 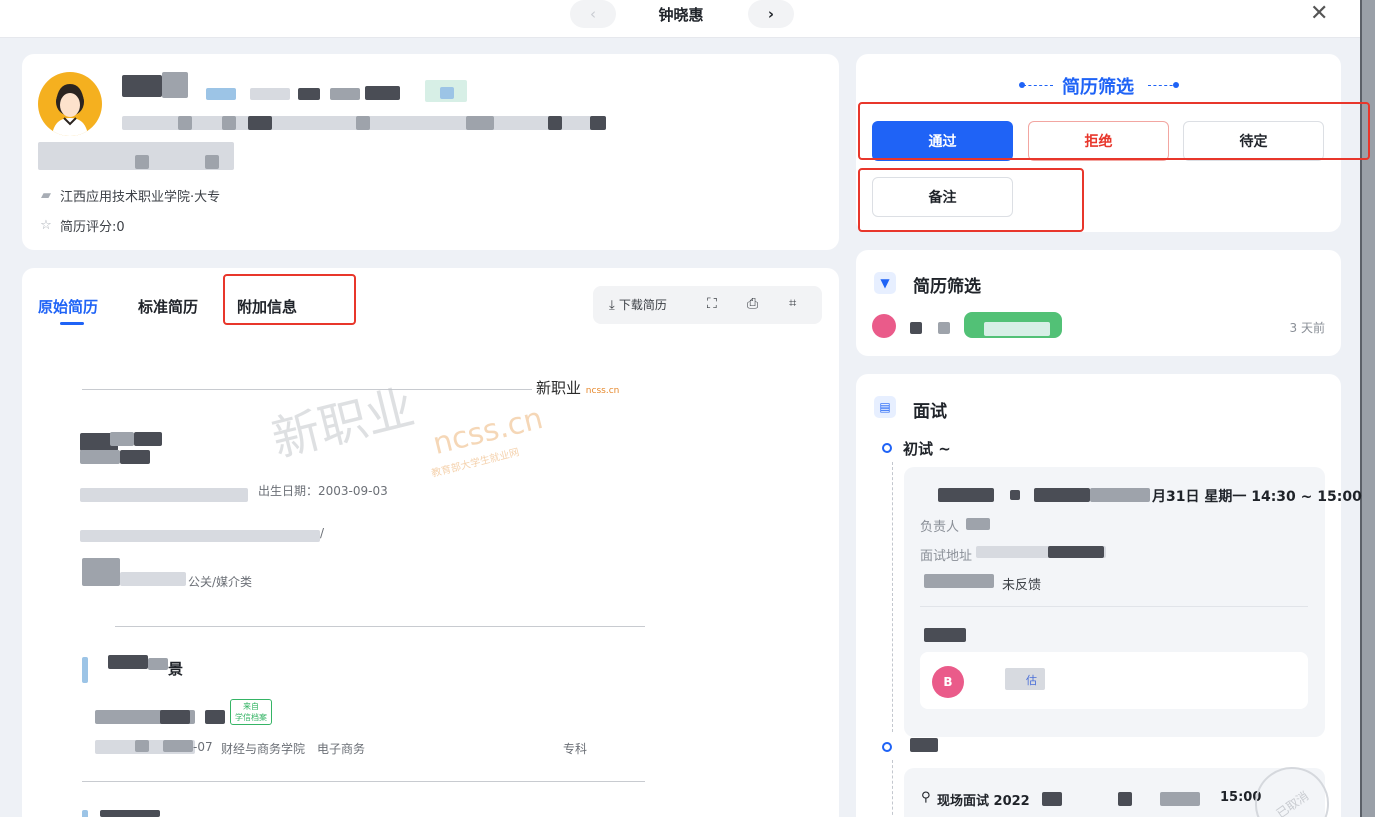 What do you see at coordinates (323, 491) in the screenshot?
I see `birth-date: 出生日期：2003-09-03` at bounding box center [323, 491].